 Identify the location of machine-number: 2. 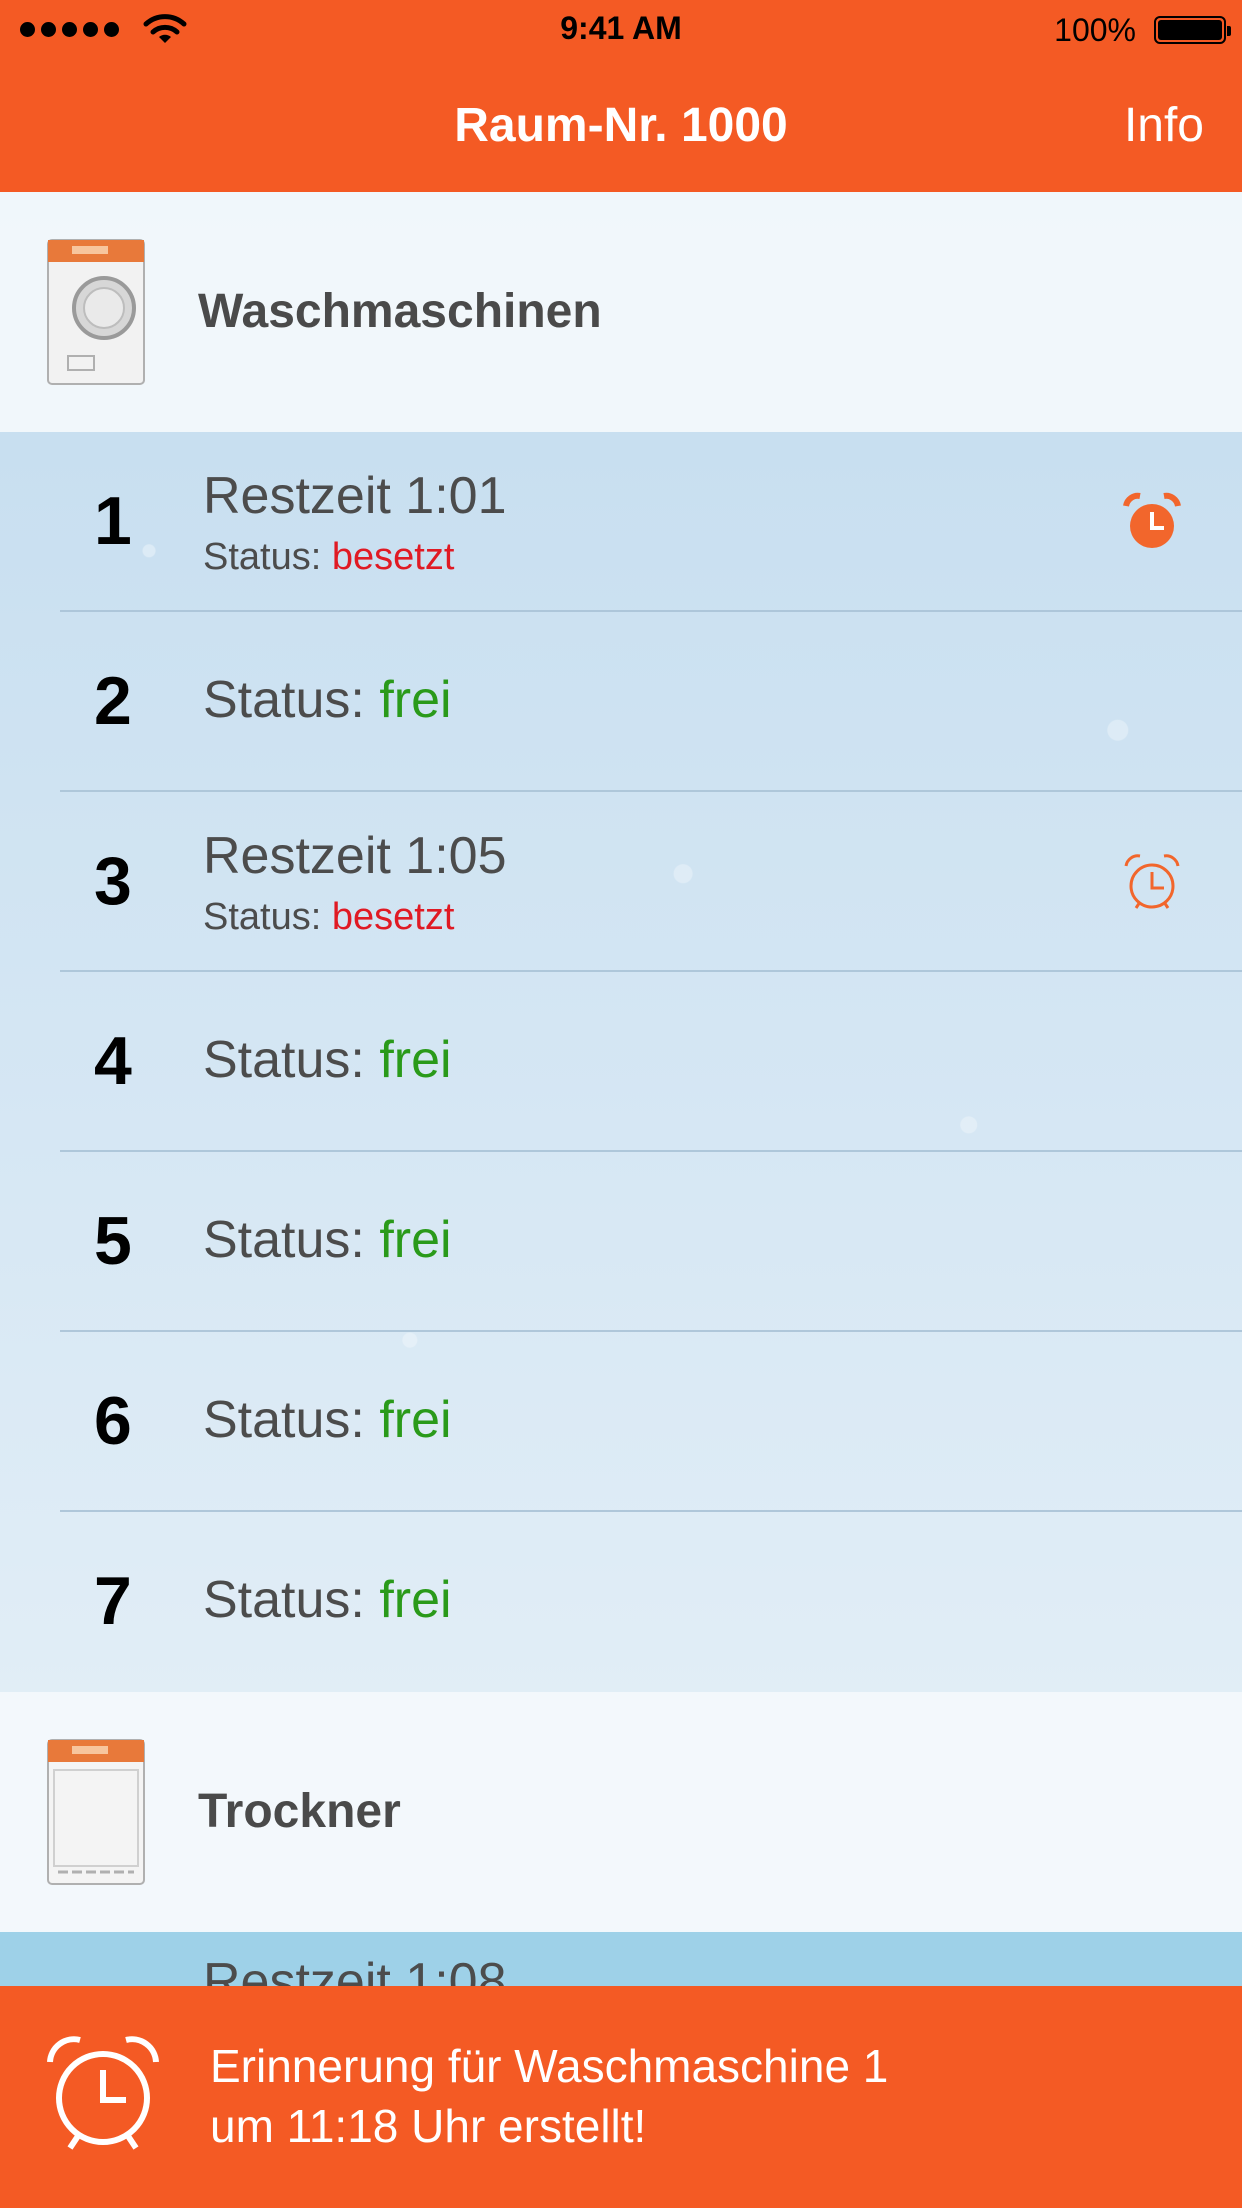
(113, 701).